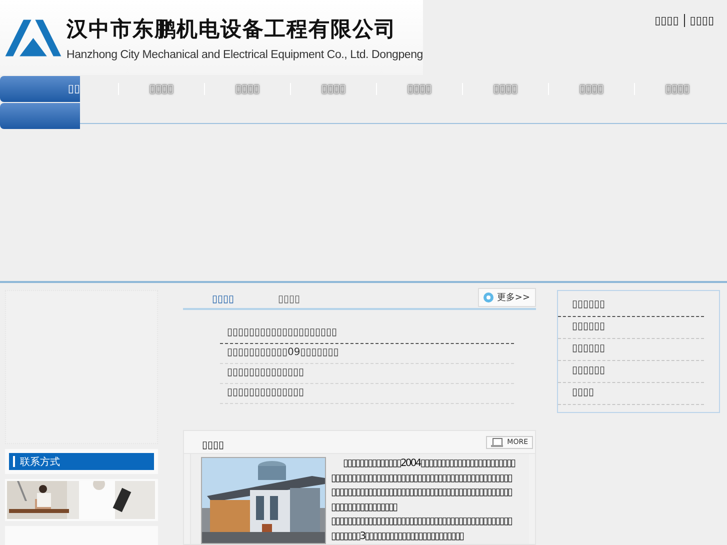 This screenshot has height=545, width=727. What do you see at coordinates (40, 462) in the screenshot?
I see `contact-heading-text: 联系方式` at bounding box center [40, 462].